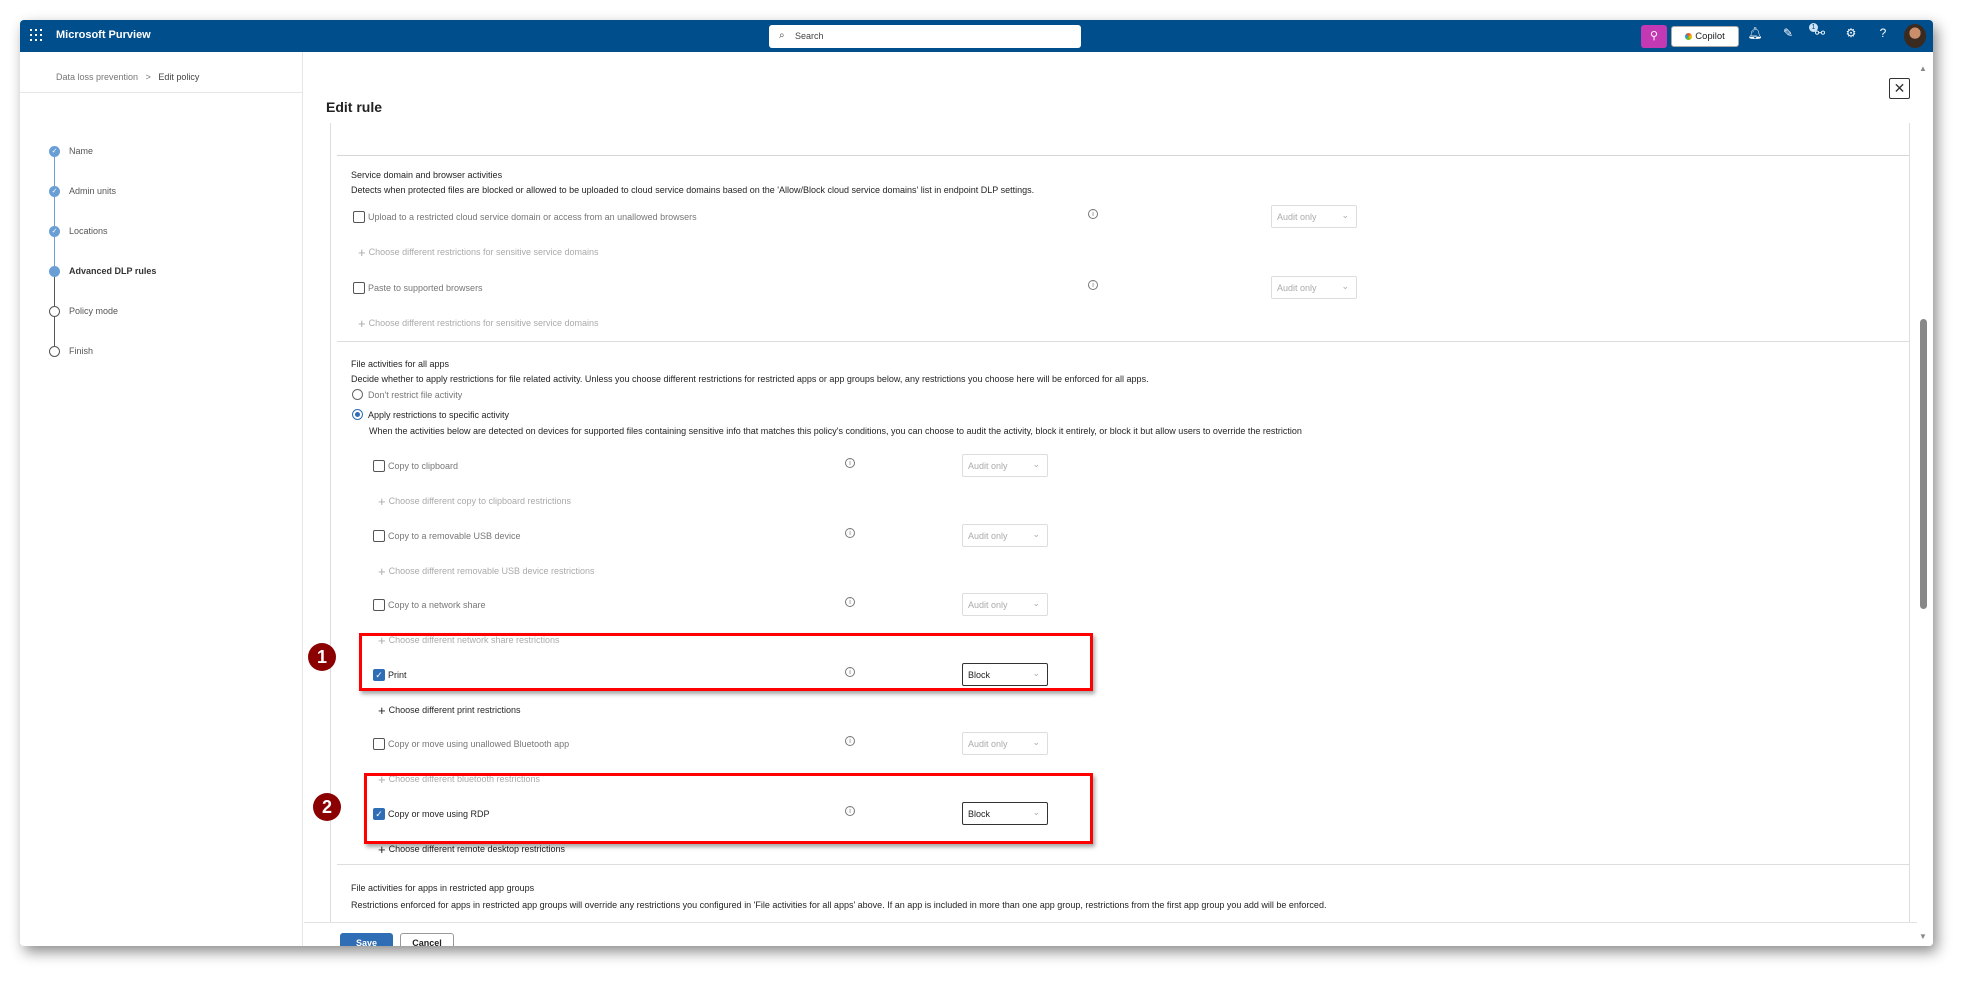 This screenshot has width=1977, height=988. I want to click on app-launcher-icon, so click(36, 35).